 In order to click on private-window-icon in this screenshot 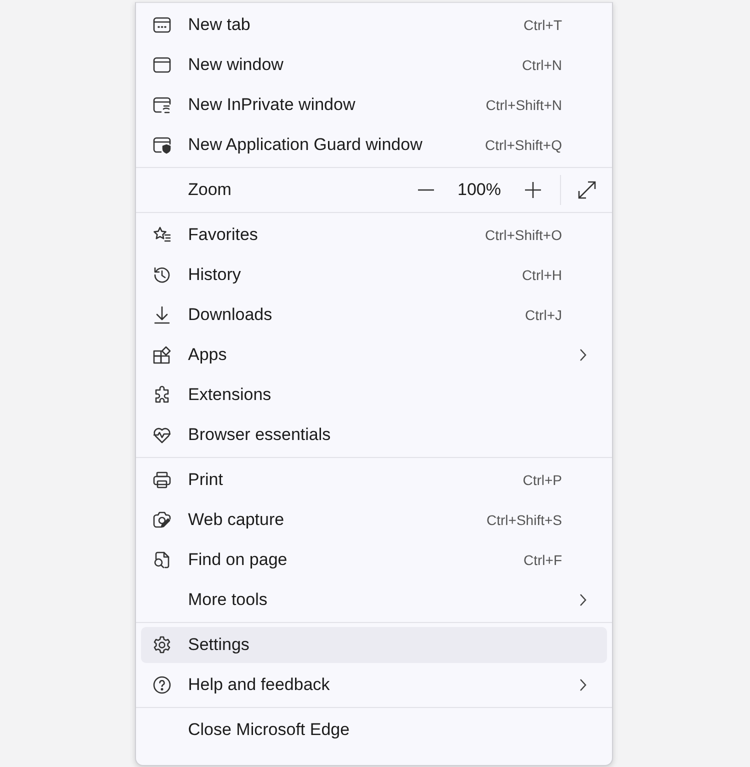, I will do `click(162, 105)`.